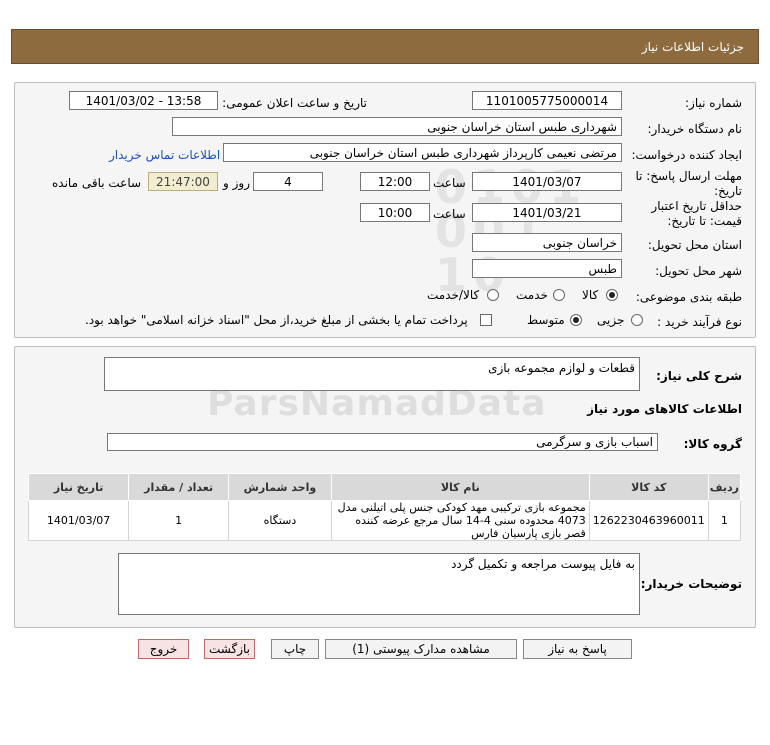 The width and height of the screenshot is (770, 745). I want to click on need-number-label: شماره نیاز:, so click(713, 103).